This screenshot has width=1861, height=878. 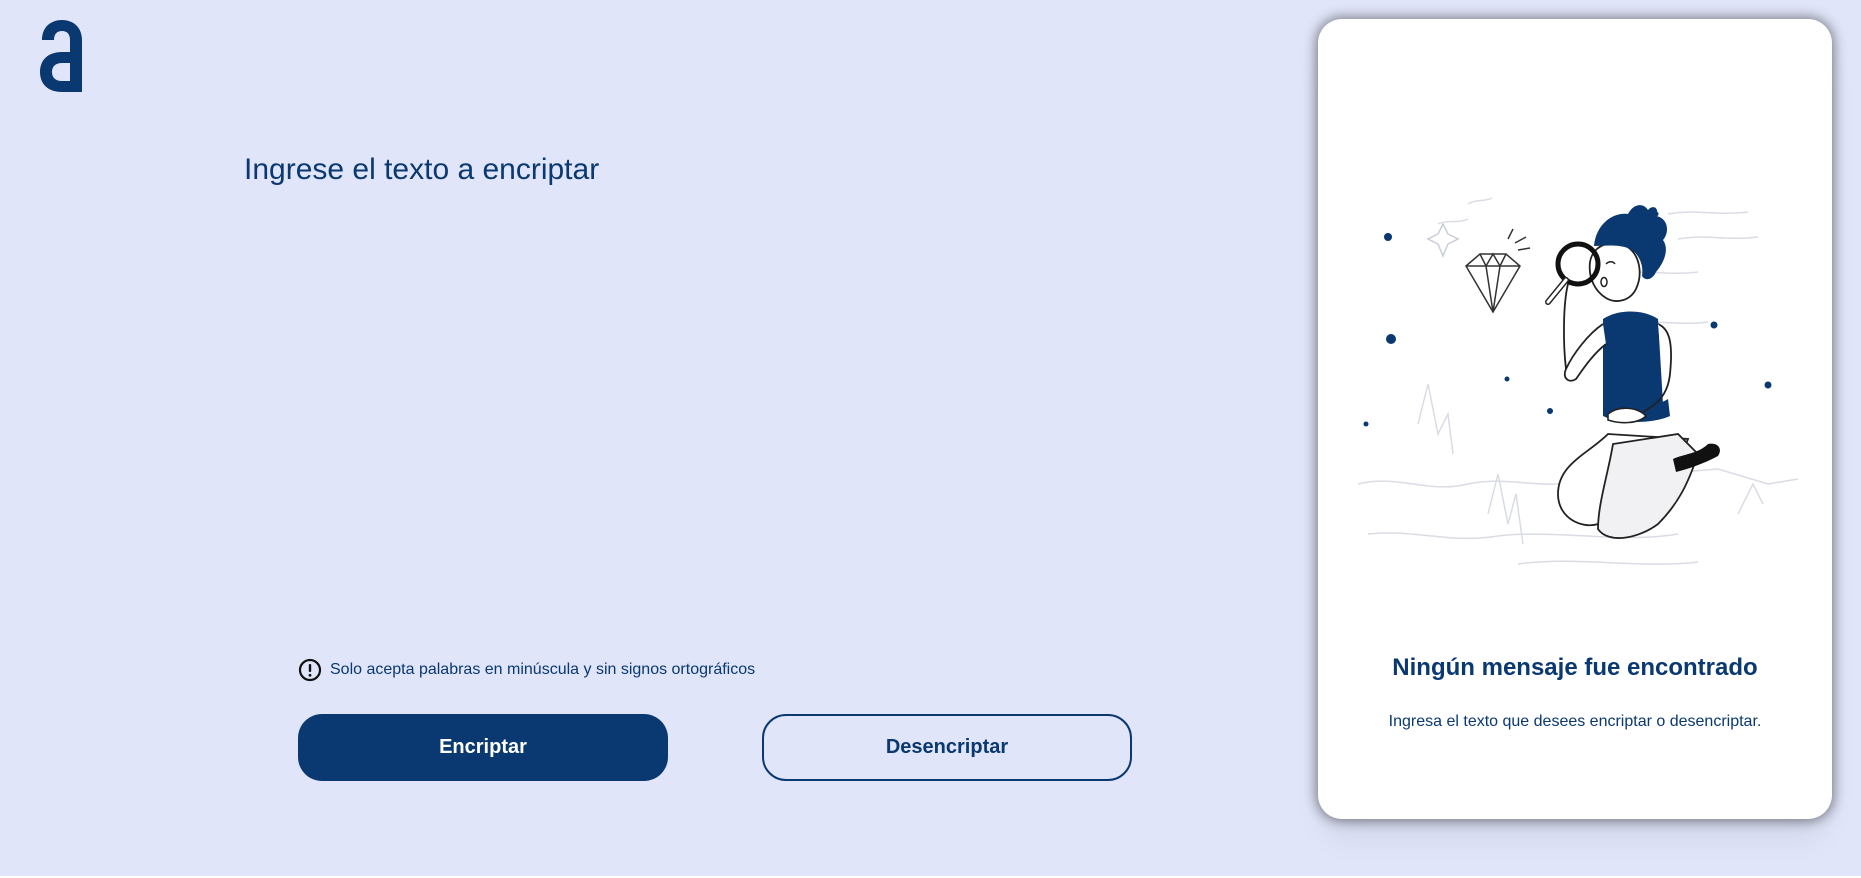 I want to click on exclamation-circle-icon, so click(x=310, y=670).